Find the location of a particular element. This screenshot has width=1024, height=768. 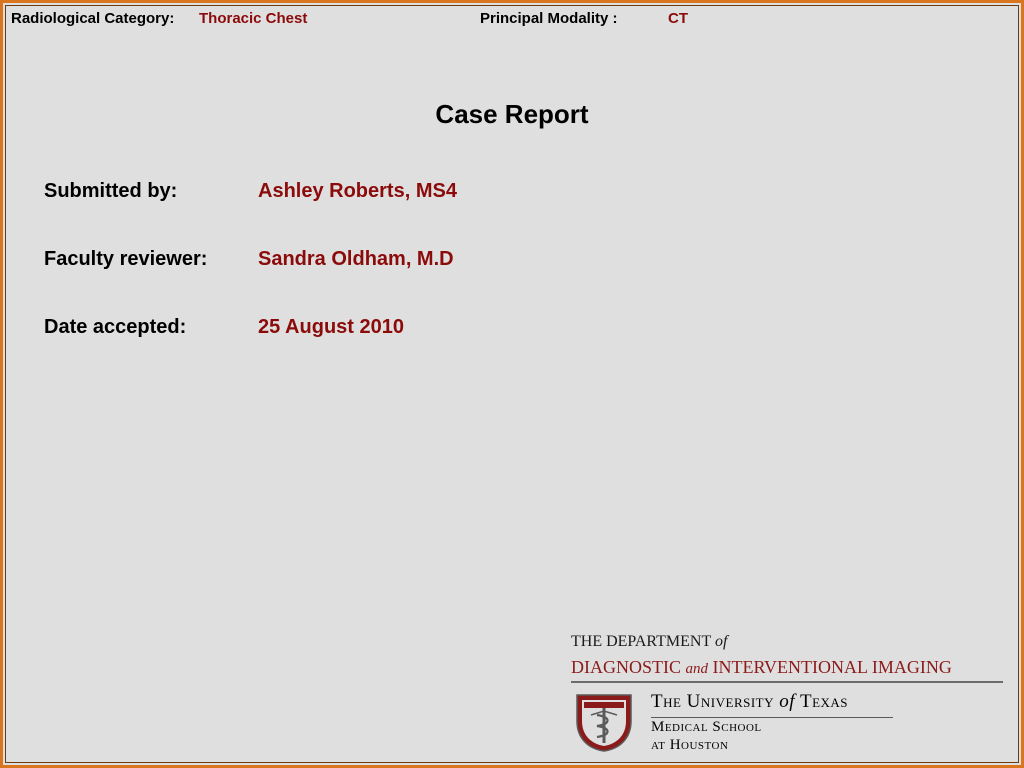

university-seal-icon is located at coordinates (604, 723).